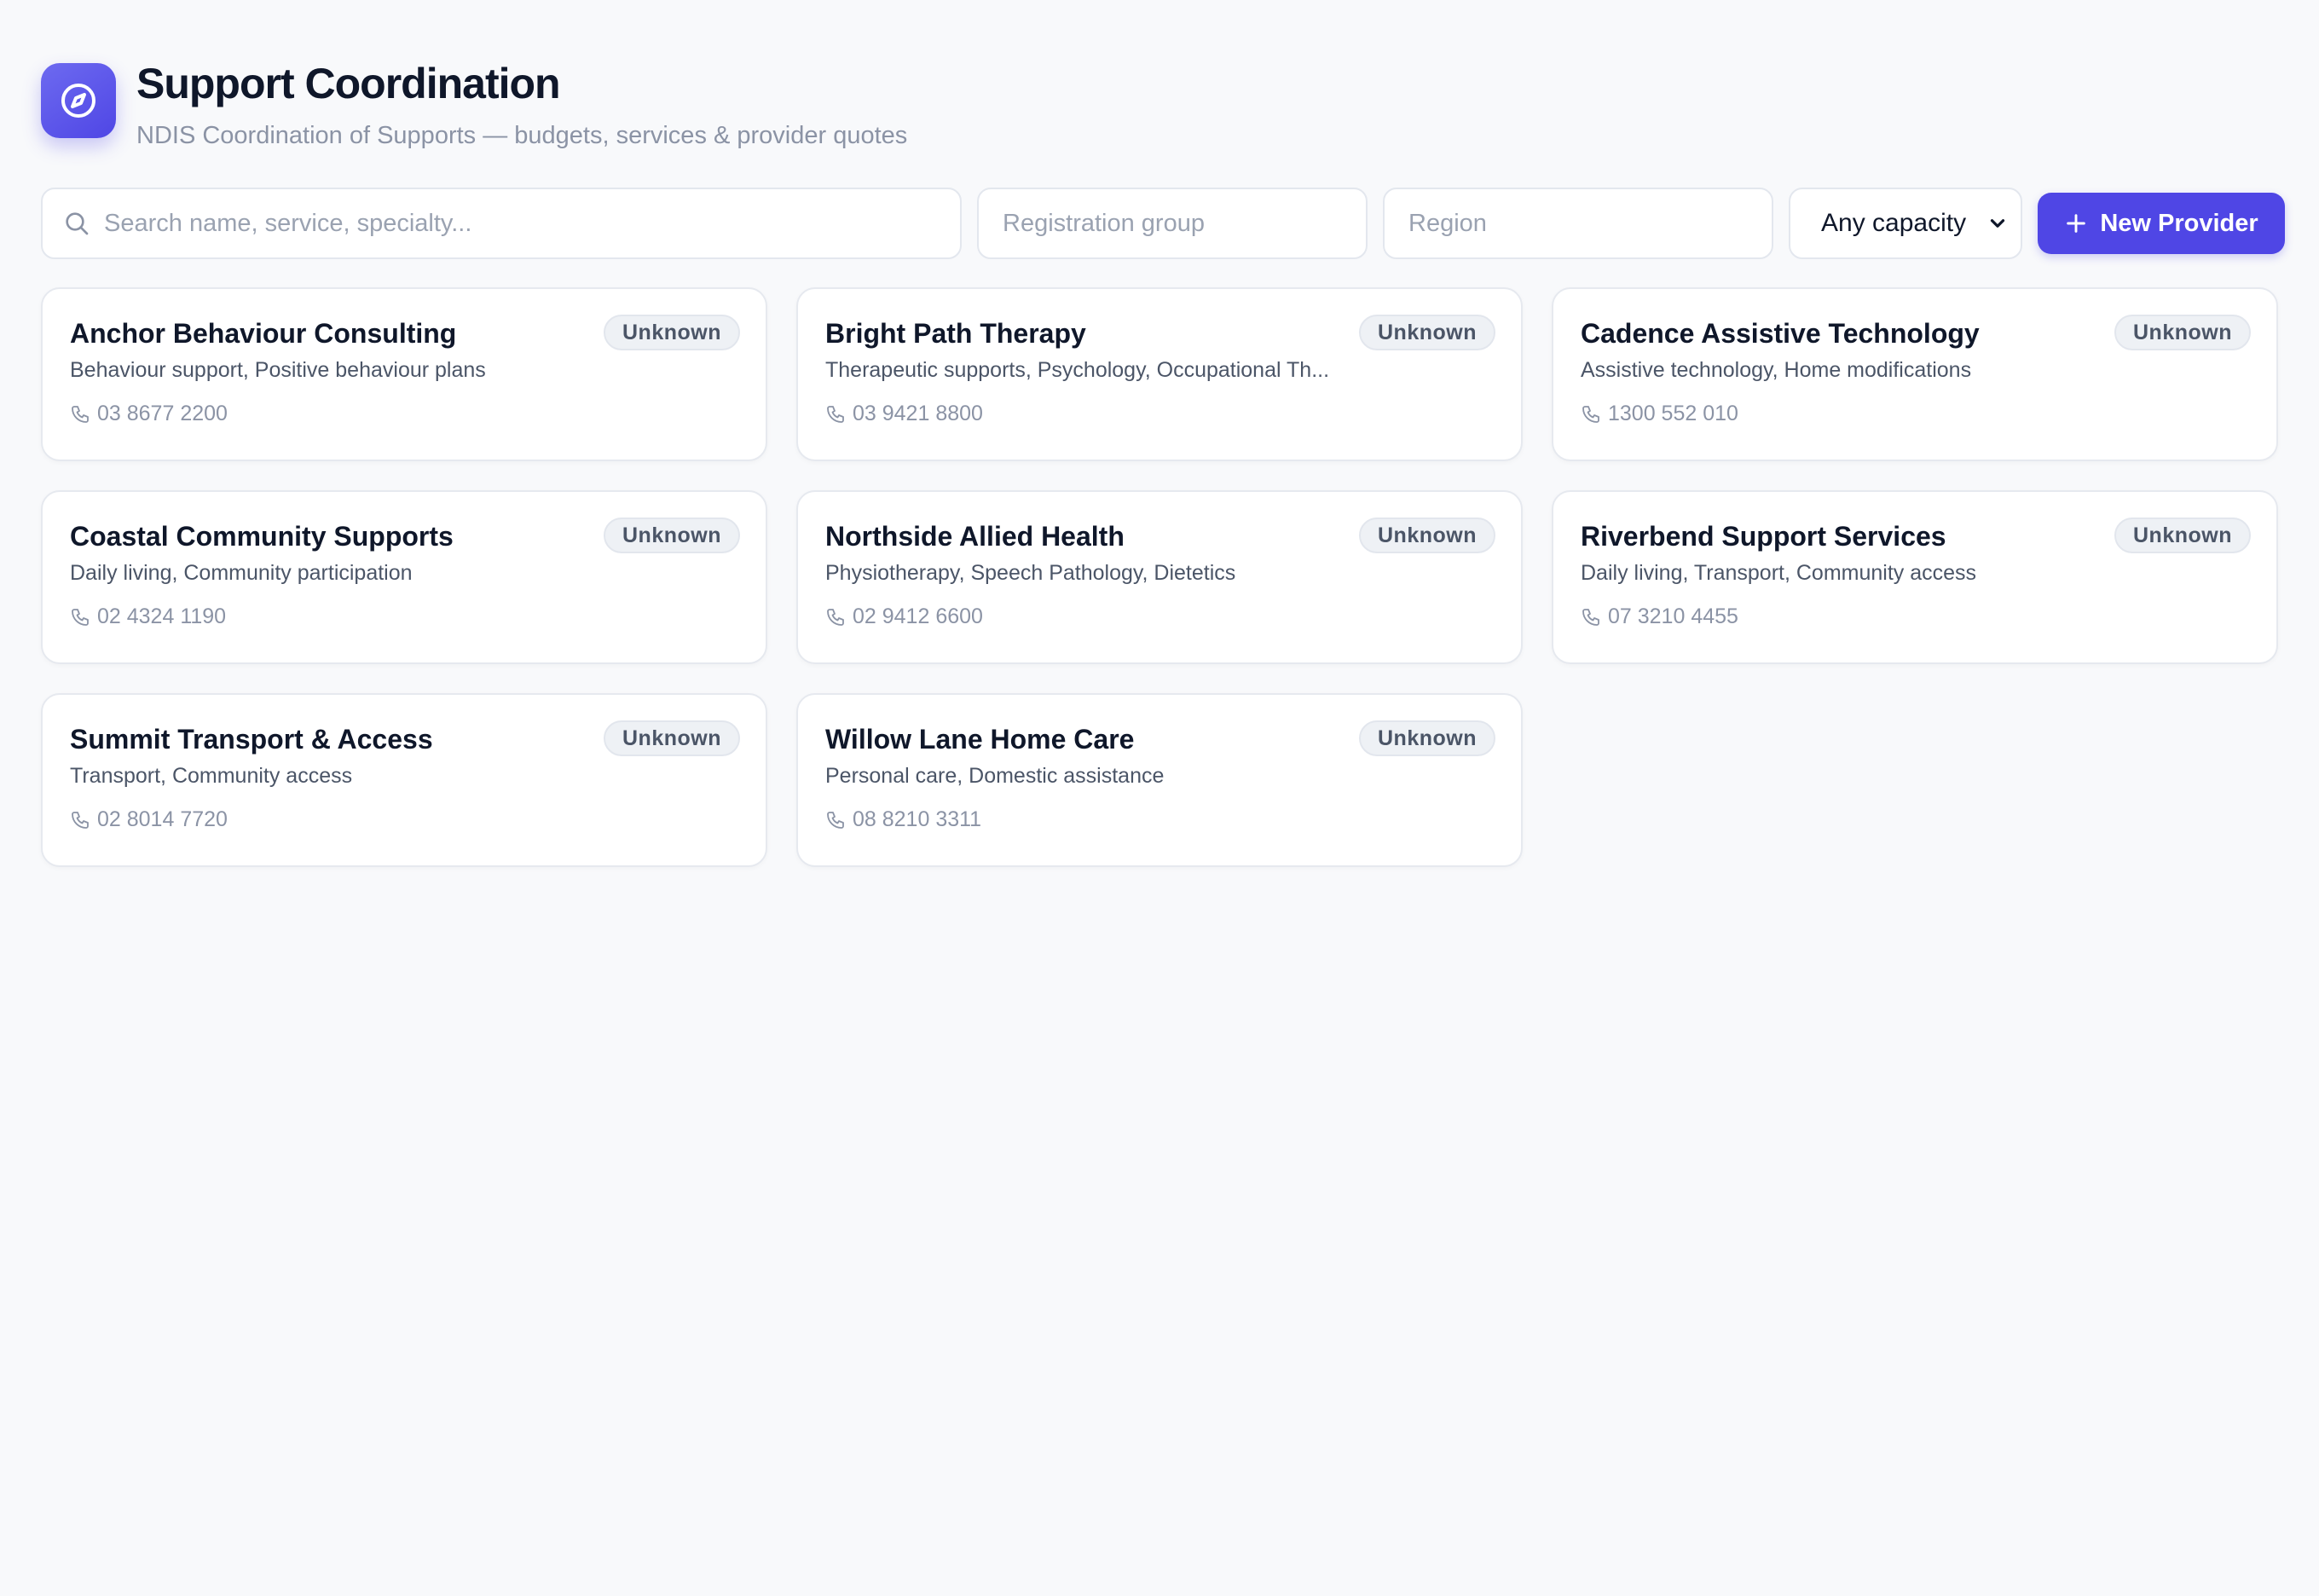 This screenshot has height=1596, width=2319. What do you see at coordinates (241, 573) in the screenshot?
I see `provider-services: Daily living, Community participation` at bounding box center [241, 573].